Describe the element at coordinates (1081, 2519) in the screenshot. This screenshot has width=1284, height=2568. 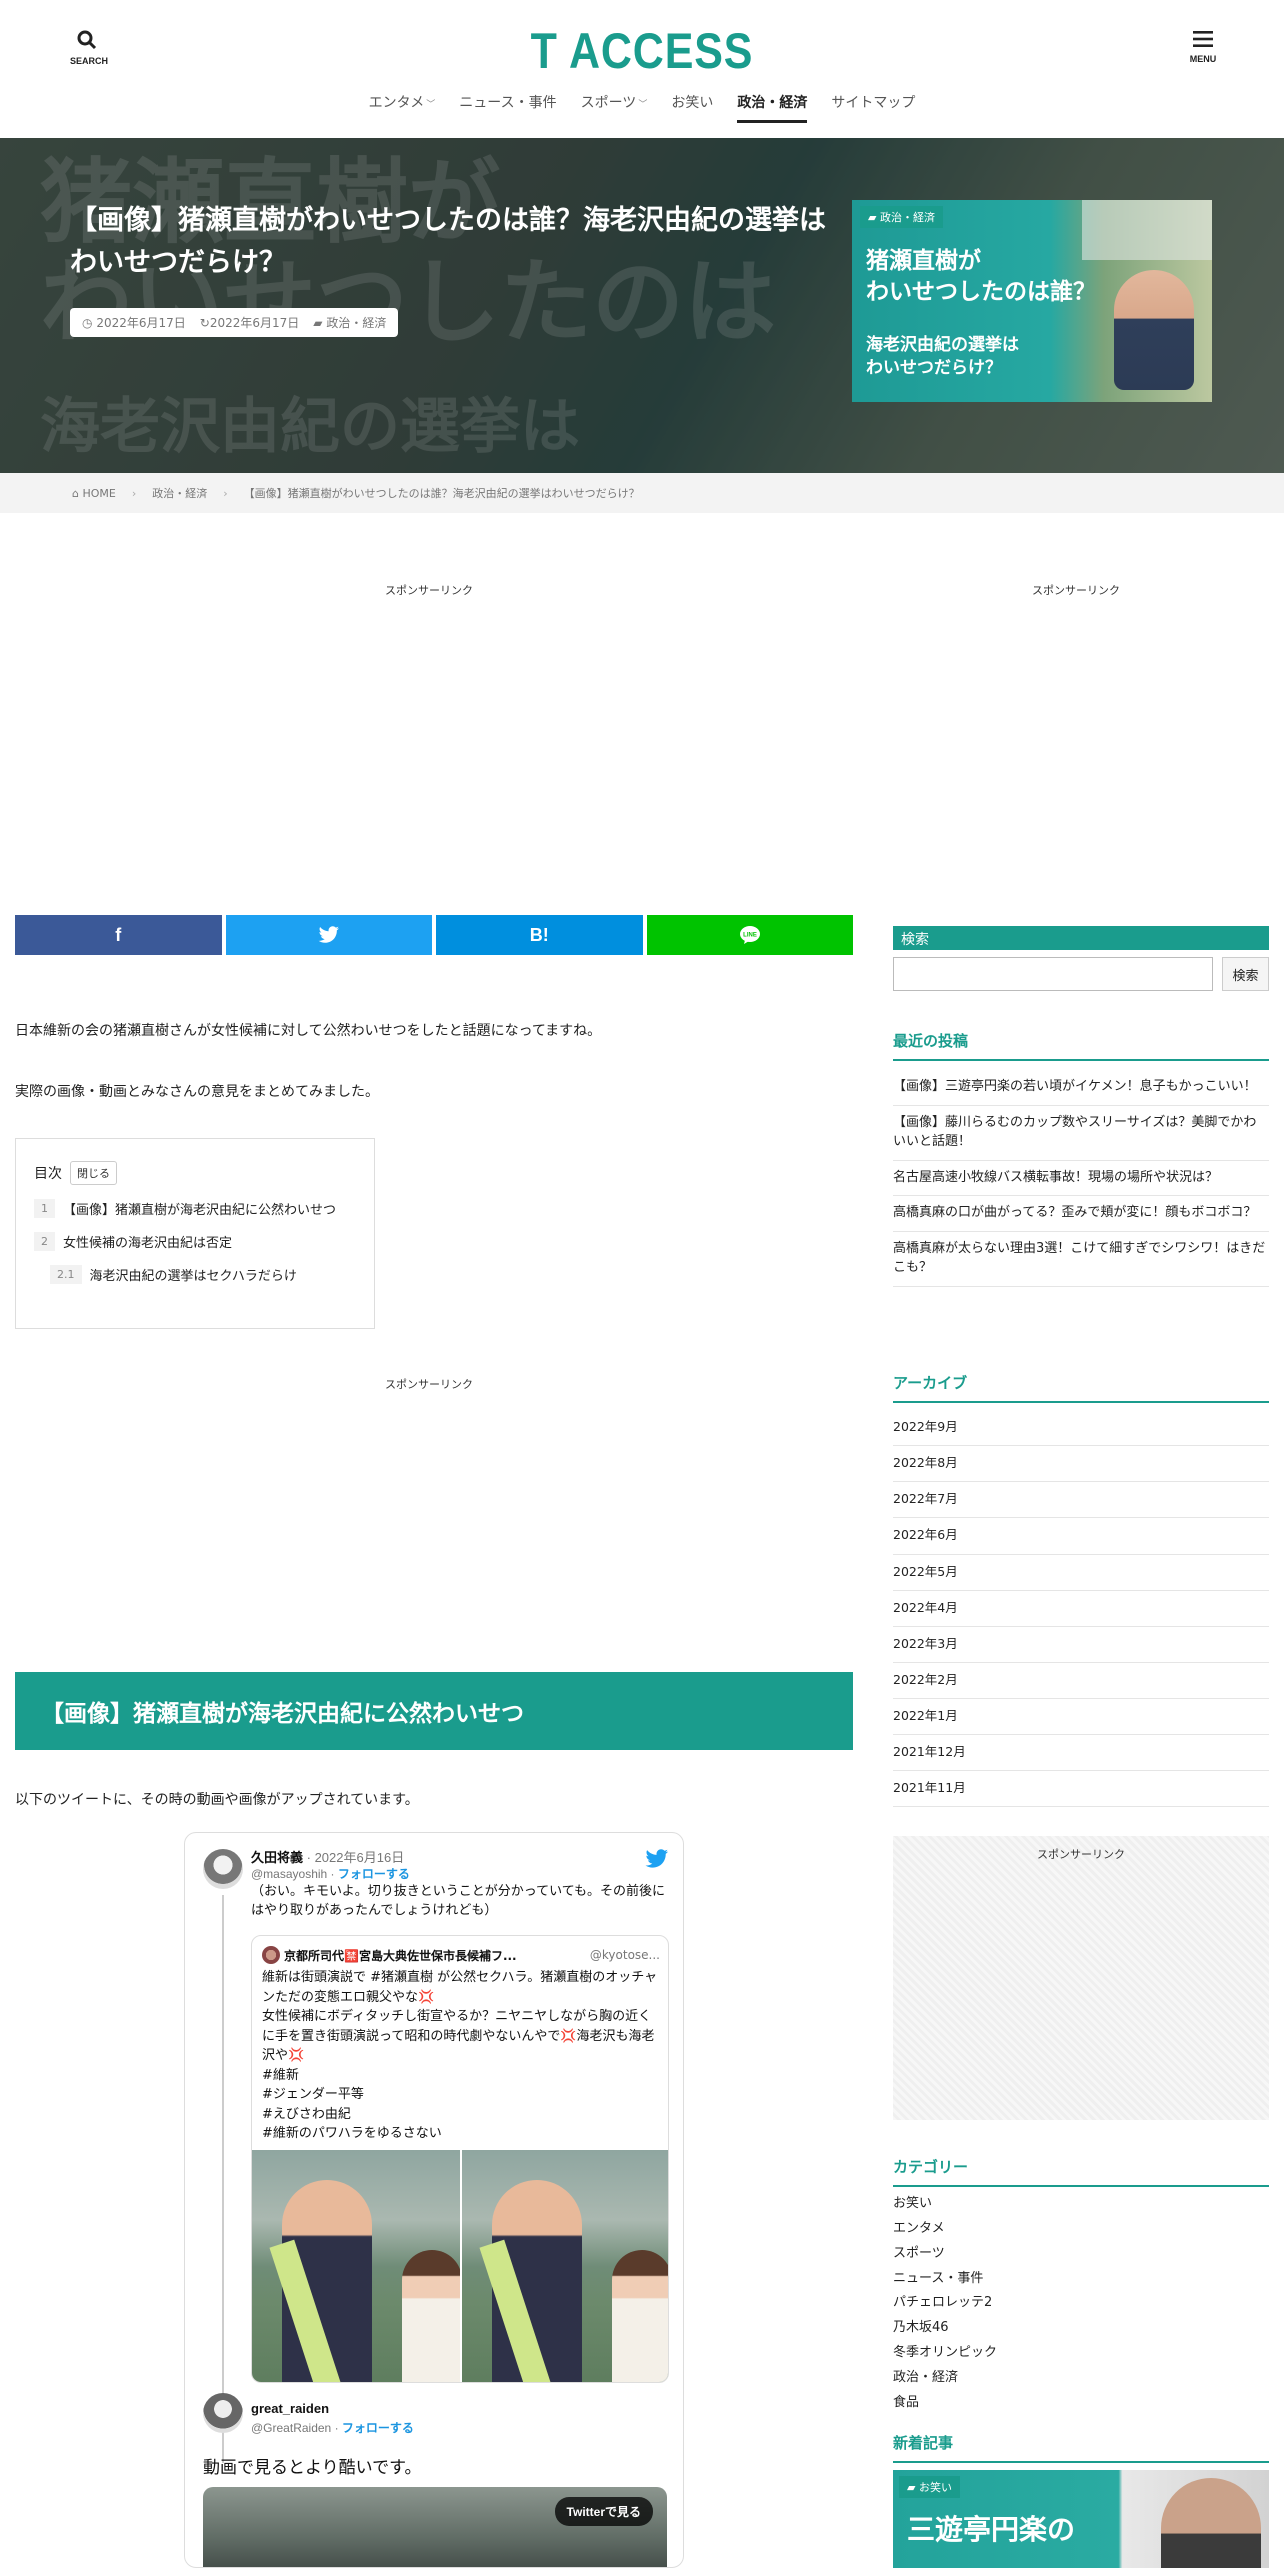
I see `new-post-thumbnail: ▰ お笑い 三遊亭円楽の` at that location.